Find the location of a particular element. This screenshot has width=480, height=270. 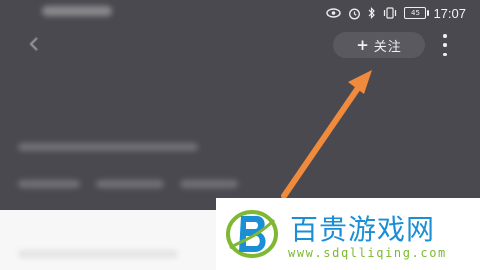

watermark-url: www.sdqlliqing.com is located at coordinates (367, 253).